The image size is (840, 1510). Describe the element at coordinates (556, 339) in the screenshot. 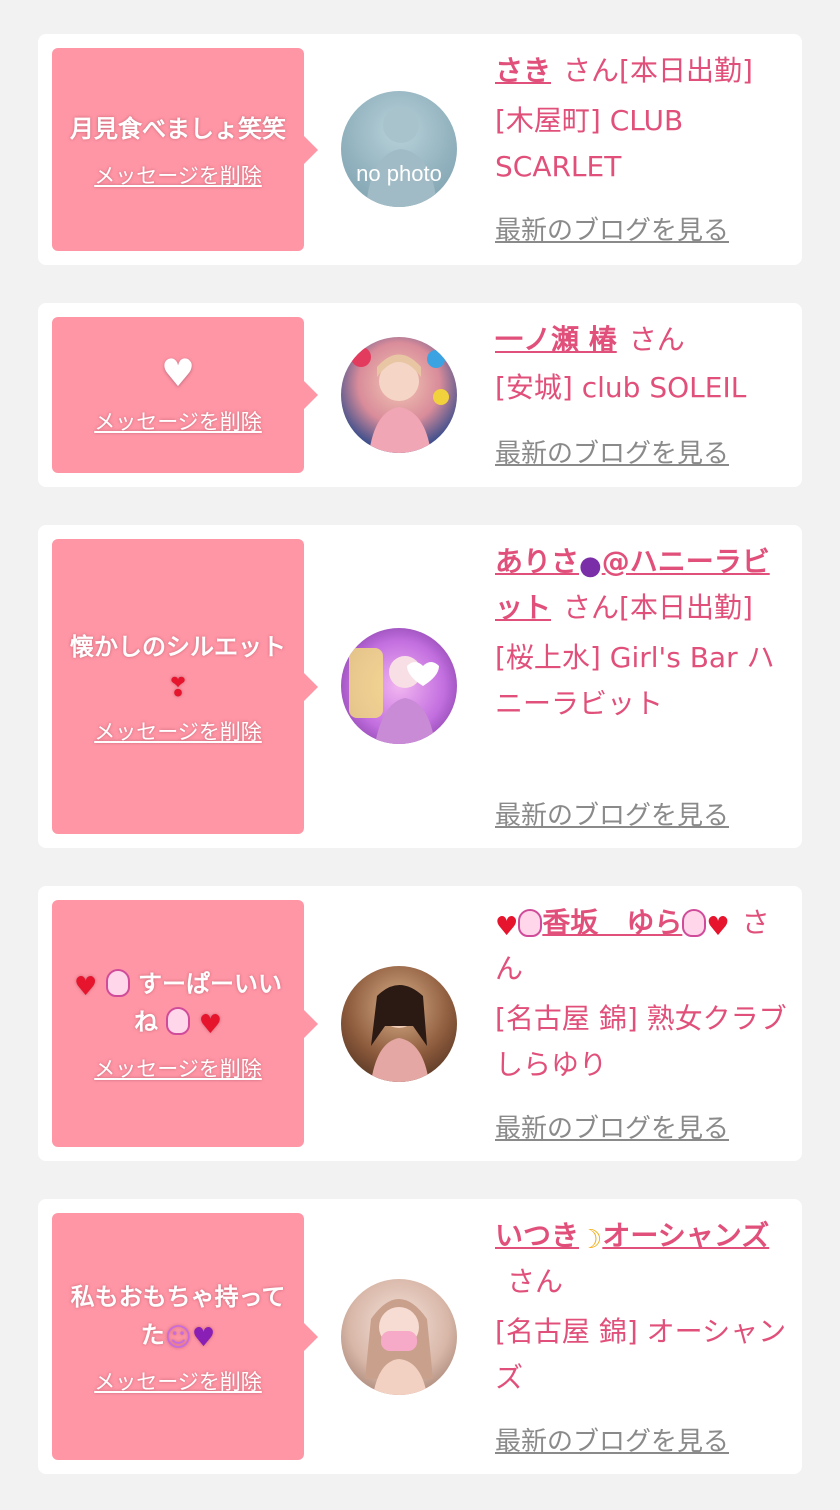

I see `cast-name-link: 一ノ瀬 椿` at that location.